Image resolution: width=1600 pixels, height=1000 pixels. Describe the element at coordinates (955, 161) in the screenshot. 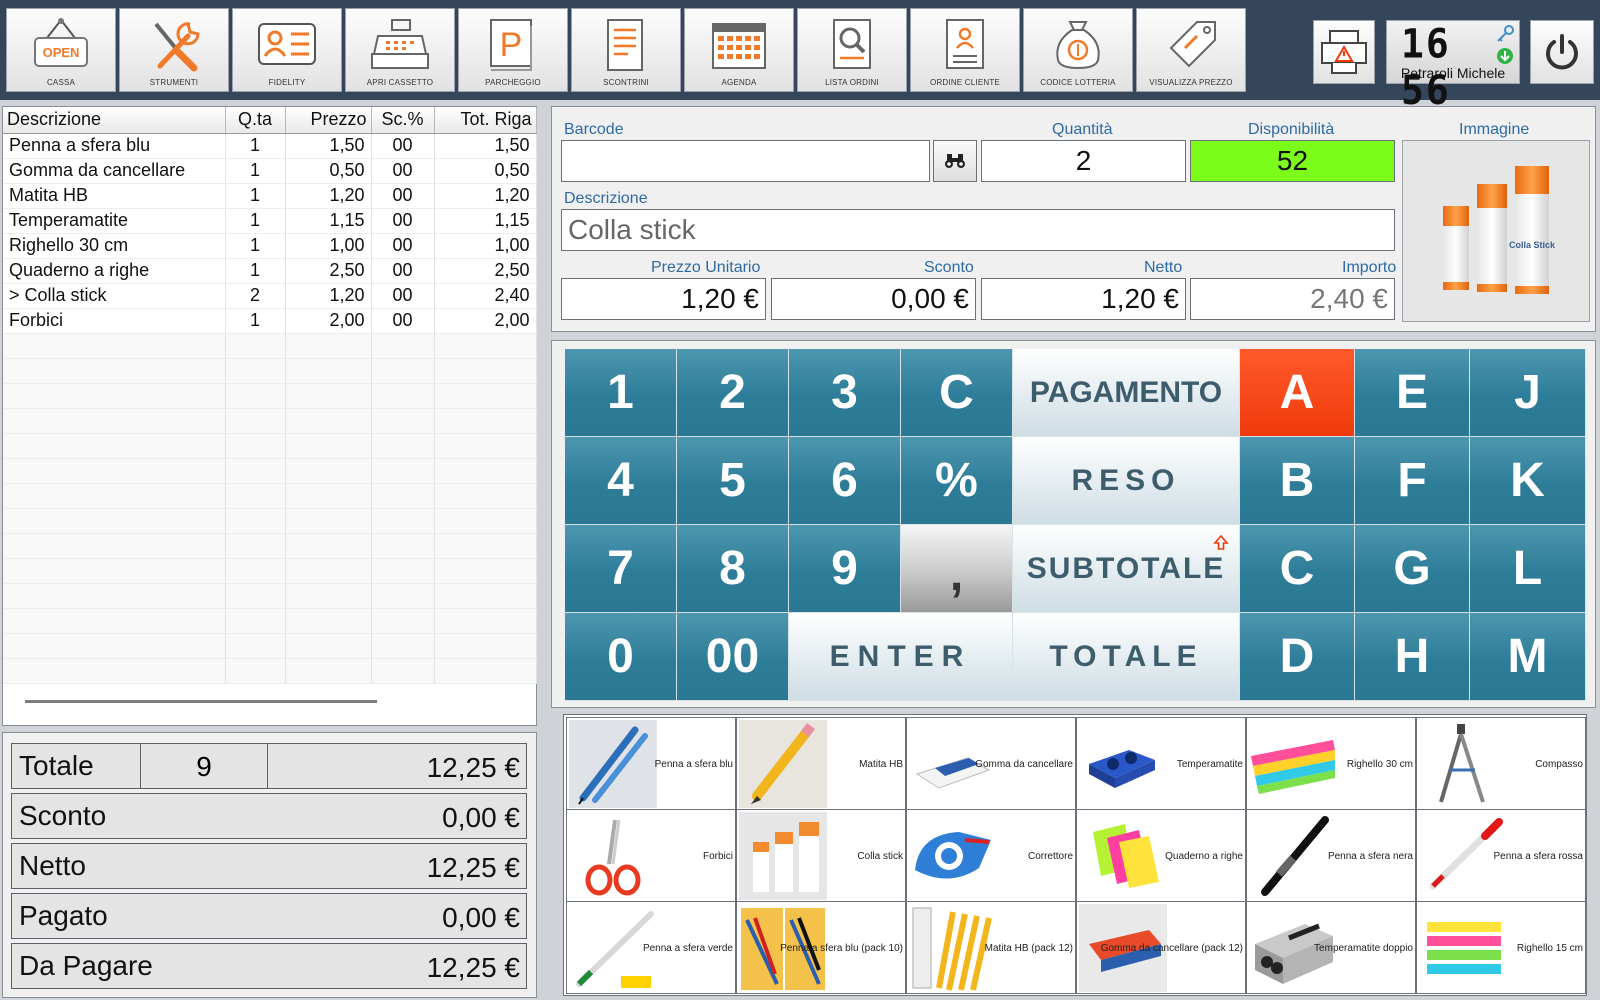

I see `barcode-search-button` at that location.